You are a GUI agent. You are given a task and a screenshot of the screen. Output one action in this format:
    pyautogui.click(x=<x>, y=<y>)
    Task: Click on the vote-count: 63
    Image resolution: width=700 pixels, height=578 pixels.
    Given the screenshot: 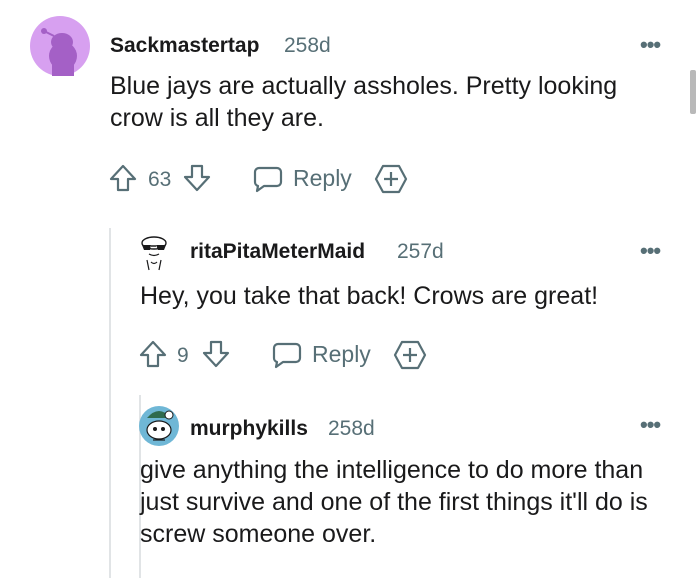 What is the action you would take?
    pyautogui.click(x=160, y=179)
    